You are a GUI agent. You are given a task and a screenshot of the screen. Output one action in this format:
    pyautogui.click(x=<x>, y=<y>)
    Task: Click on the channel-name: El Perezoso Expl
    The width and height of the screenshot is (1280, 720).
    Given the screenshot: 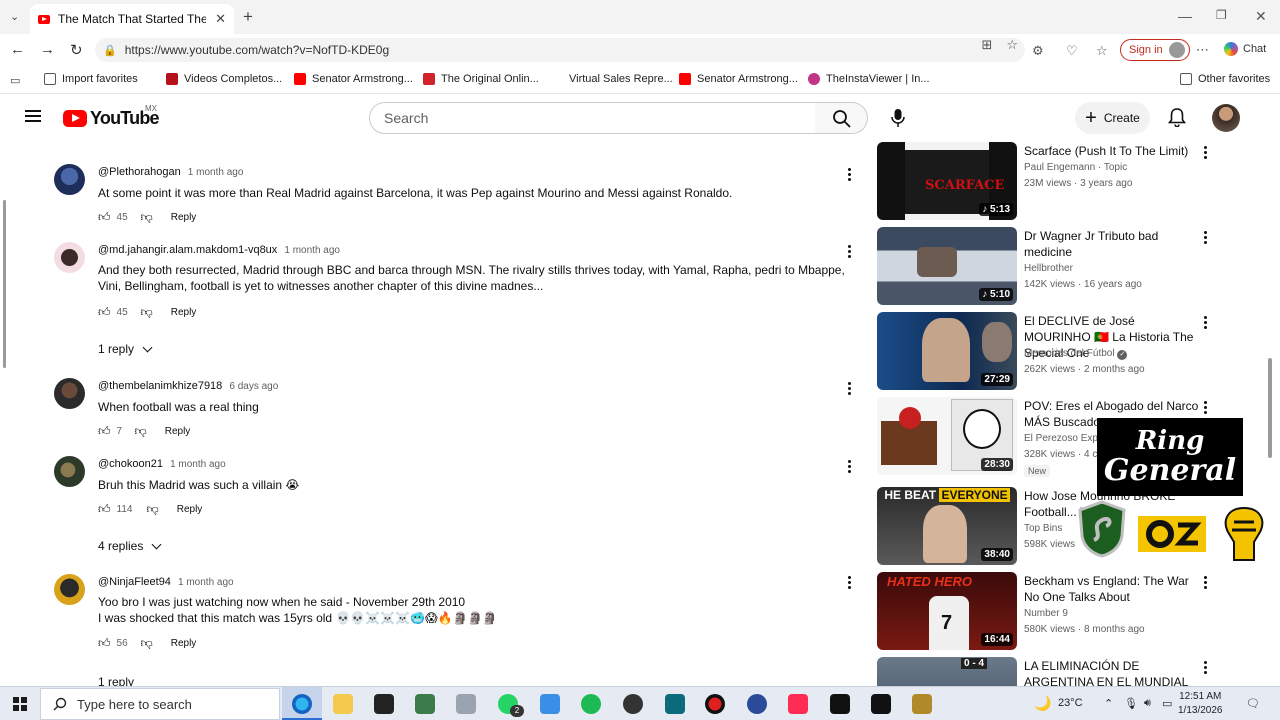 What is the action you would take?
    pyautogui.click(x=1062, y=438)
    